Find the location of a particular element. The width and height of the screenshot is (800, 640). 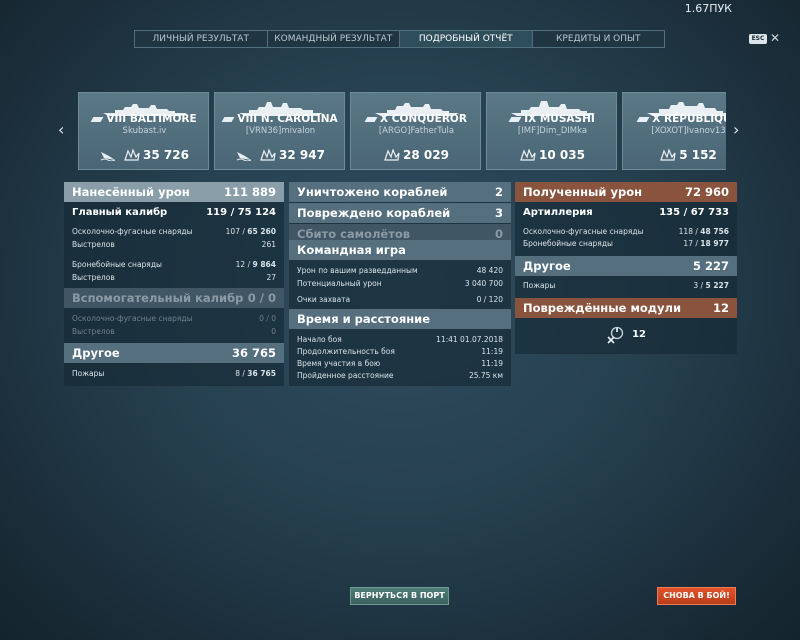

ship-damage: 5 152 is located at coordinates (688, 155).